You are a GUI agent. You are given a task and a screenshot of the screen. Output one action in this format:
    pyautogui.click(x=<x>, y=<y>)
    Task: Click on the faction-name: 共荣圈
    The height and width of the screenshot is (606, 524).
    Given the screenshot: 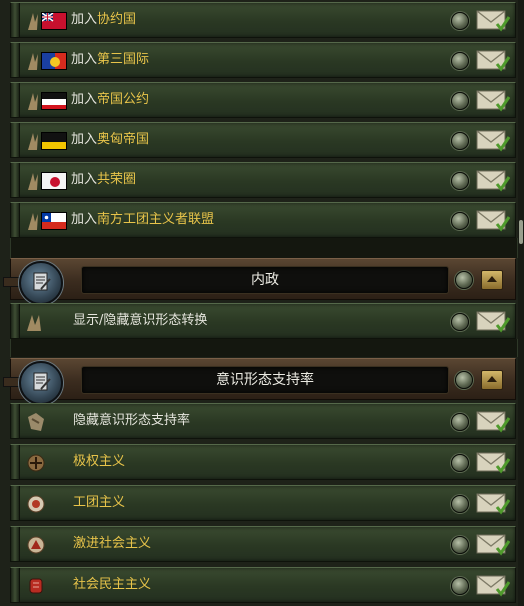 What is the action you would take?
    pyautogui.click(x=117, y=179)
    